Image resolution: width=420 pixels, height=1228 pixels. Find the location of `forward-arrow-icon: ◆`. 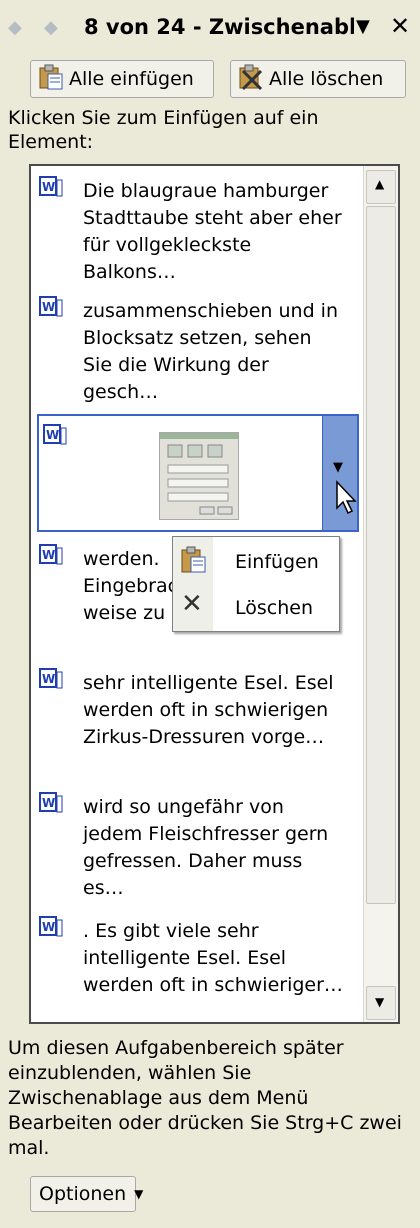

forward-arrow-icon: ◆ is located at coordinates (51, 27).